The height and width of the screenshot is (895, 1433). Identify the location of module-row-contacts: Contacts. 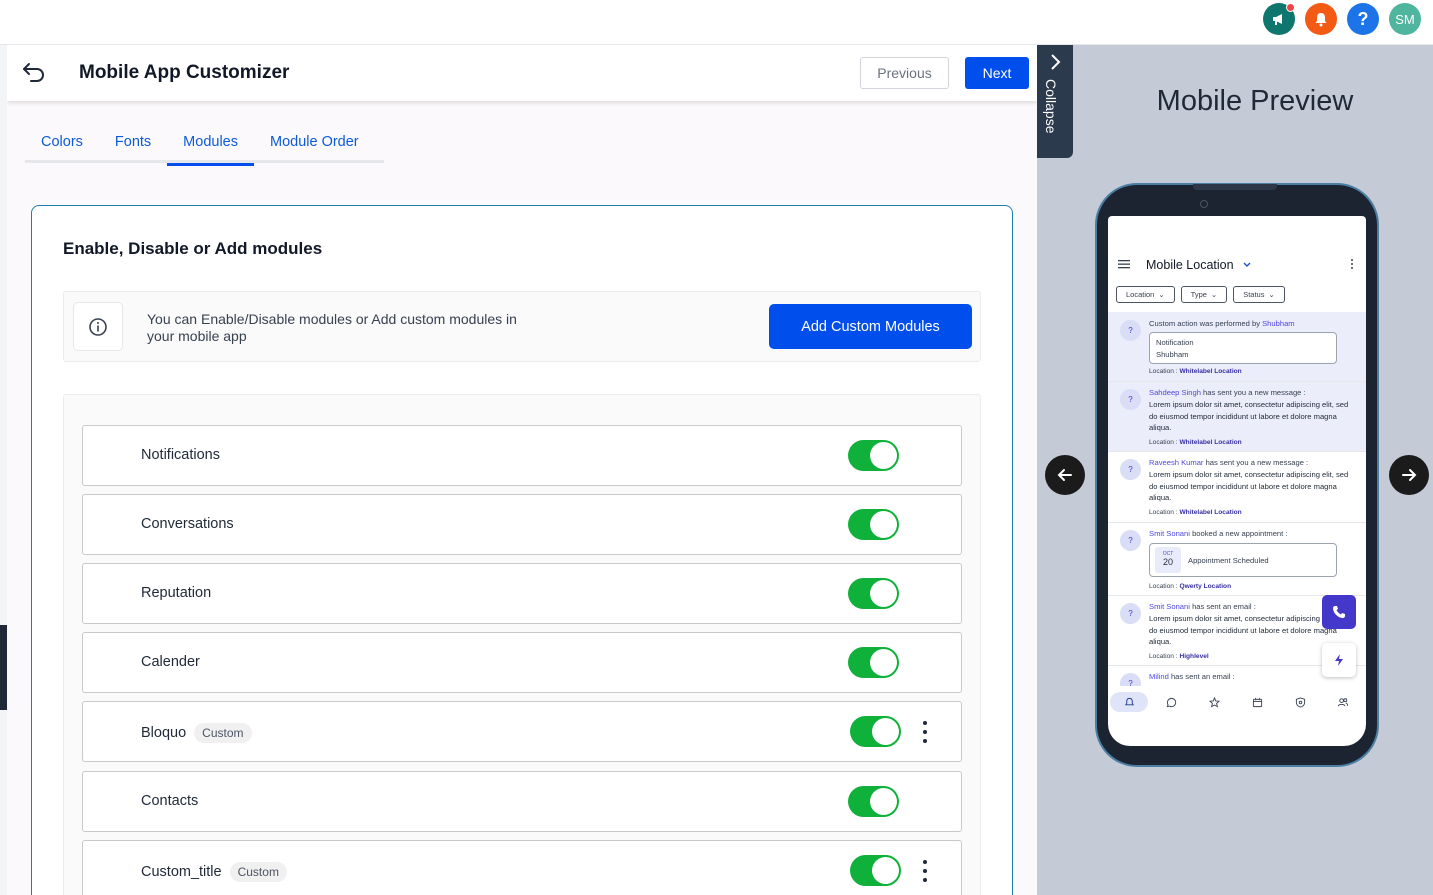
(522, 801).